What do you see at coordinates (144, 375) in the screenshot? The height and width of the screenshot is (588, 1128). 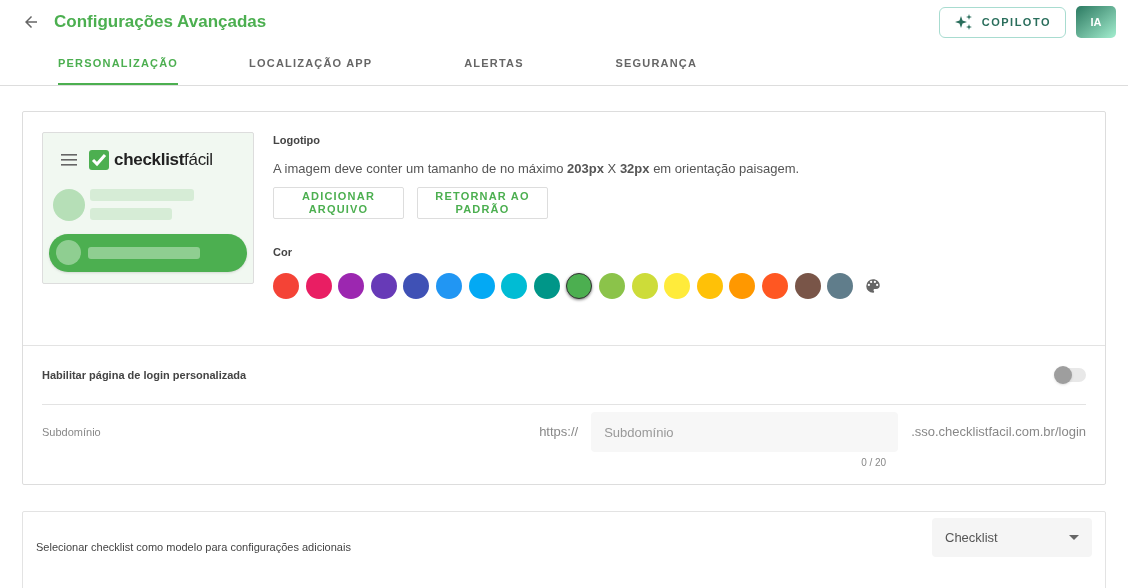 I see `custom-login-label: Habilitar página de login personalizada` at bounding box center [144, 375].